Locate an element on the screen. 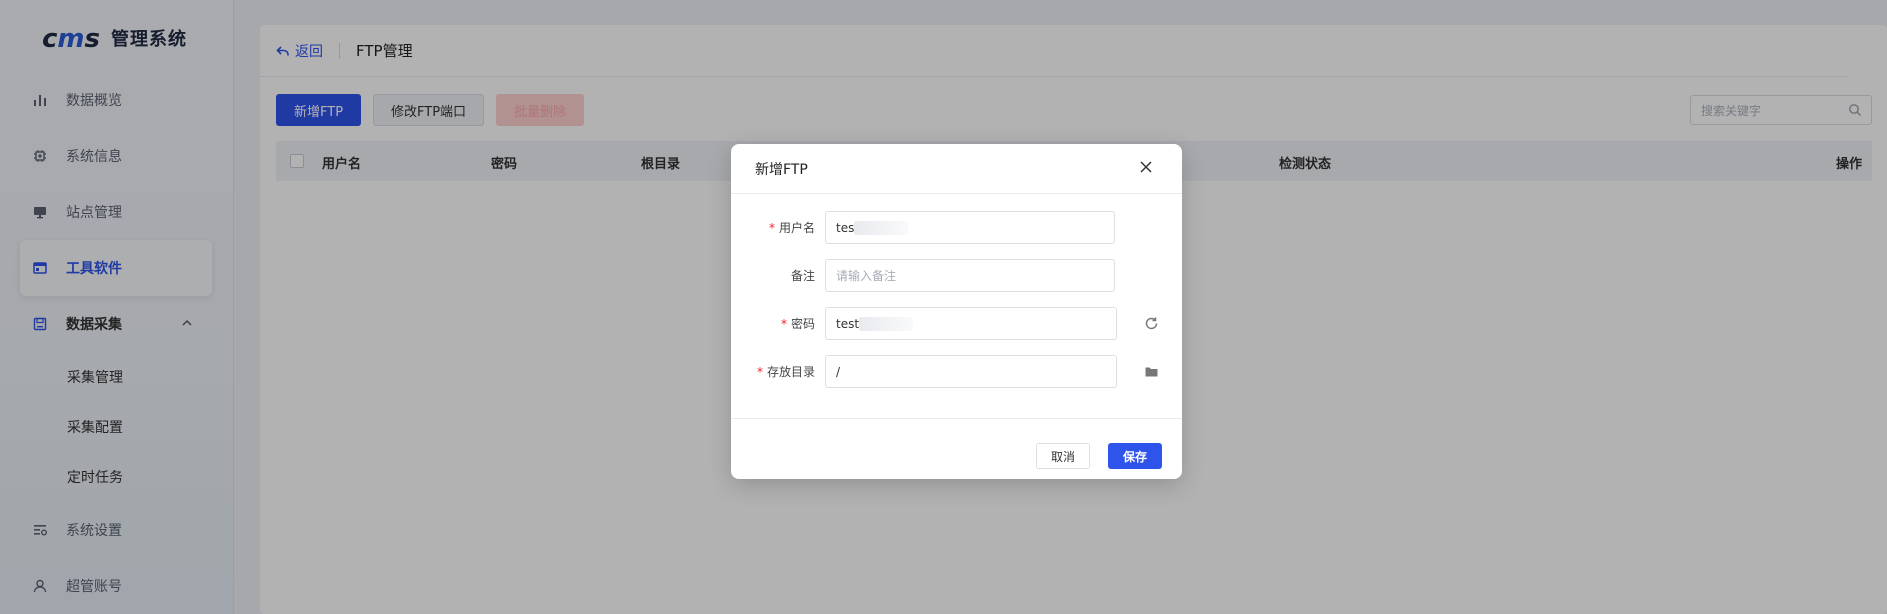 The image size is (1887, 614). dialog-footer: 取消 保存 is located at coordinates (956, 448).